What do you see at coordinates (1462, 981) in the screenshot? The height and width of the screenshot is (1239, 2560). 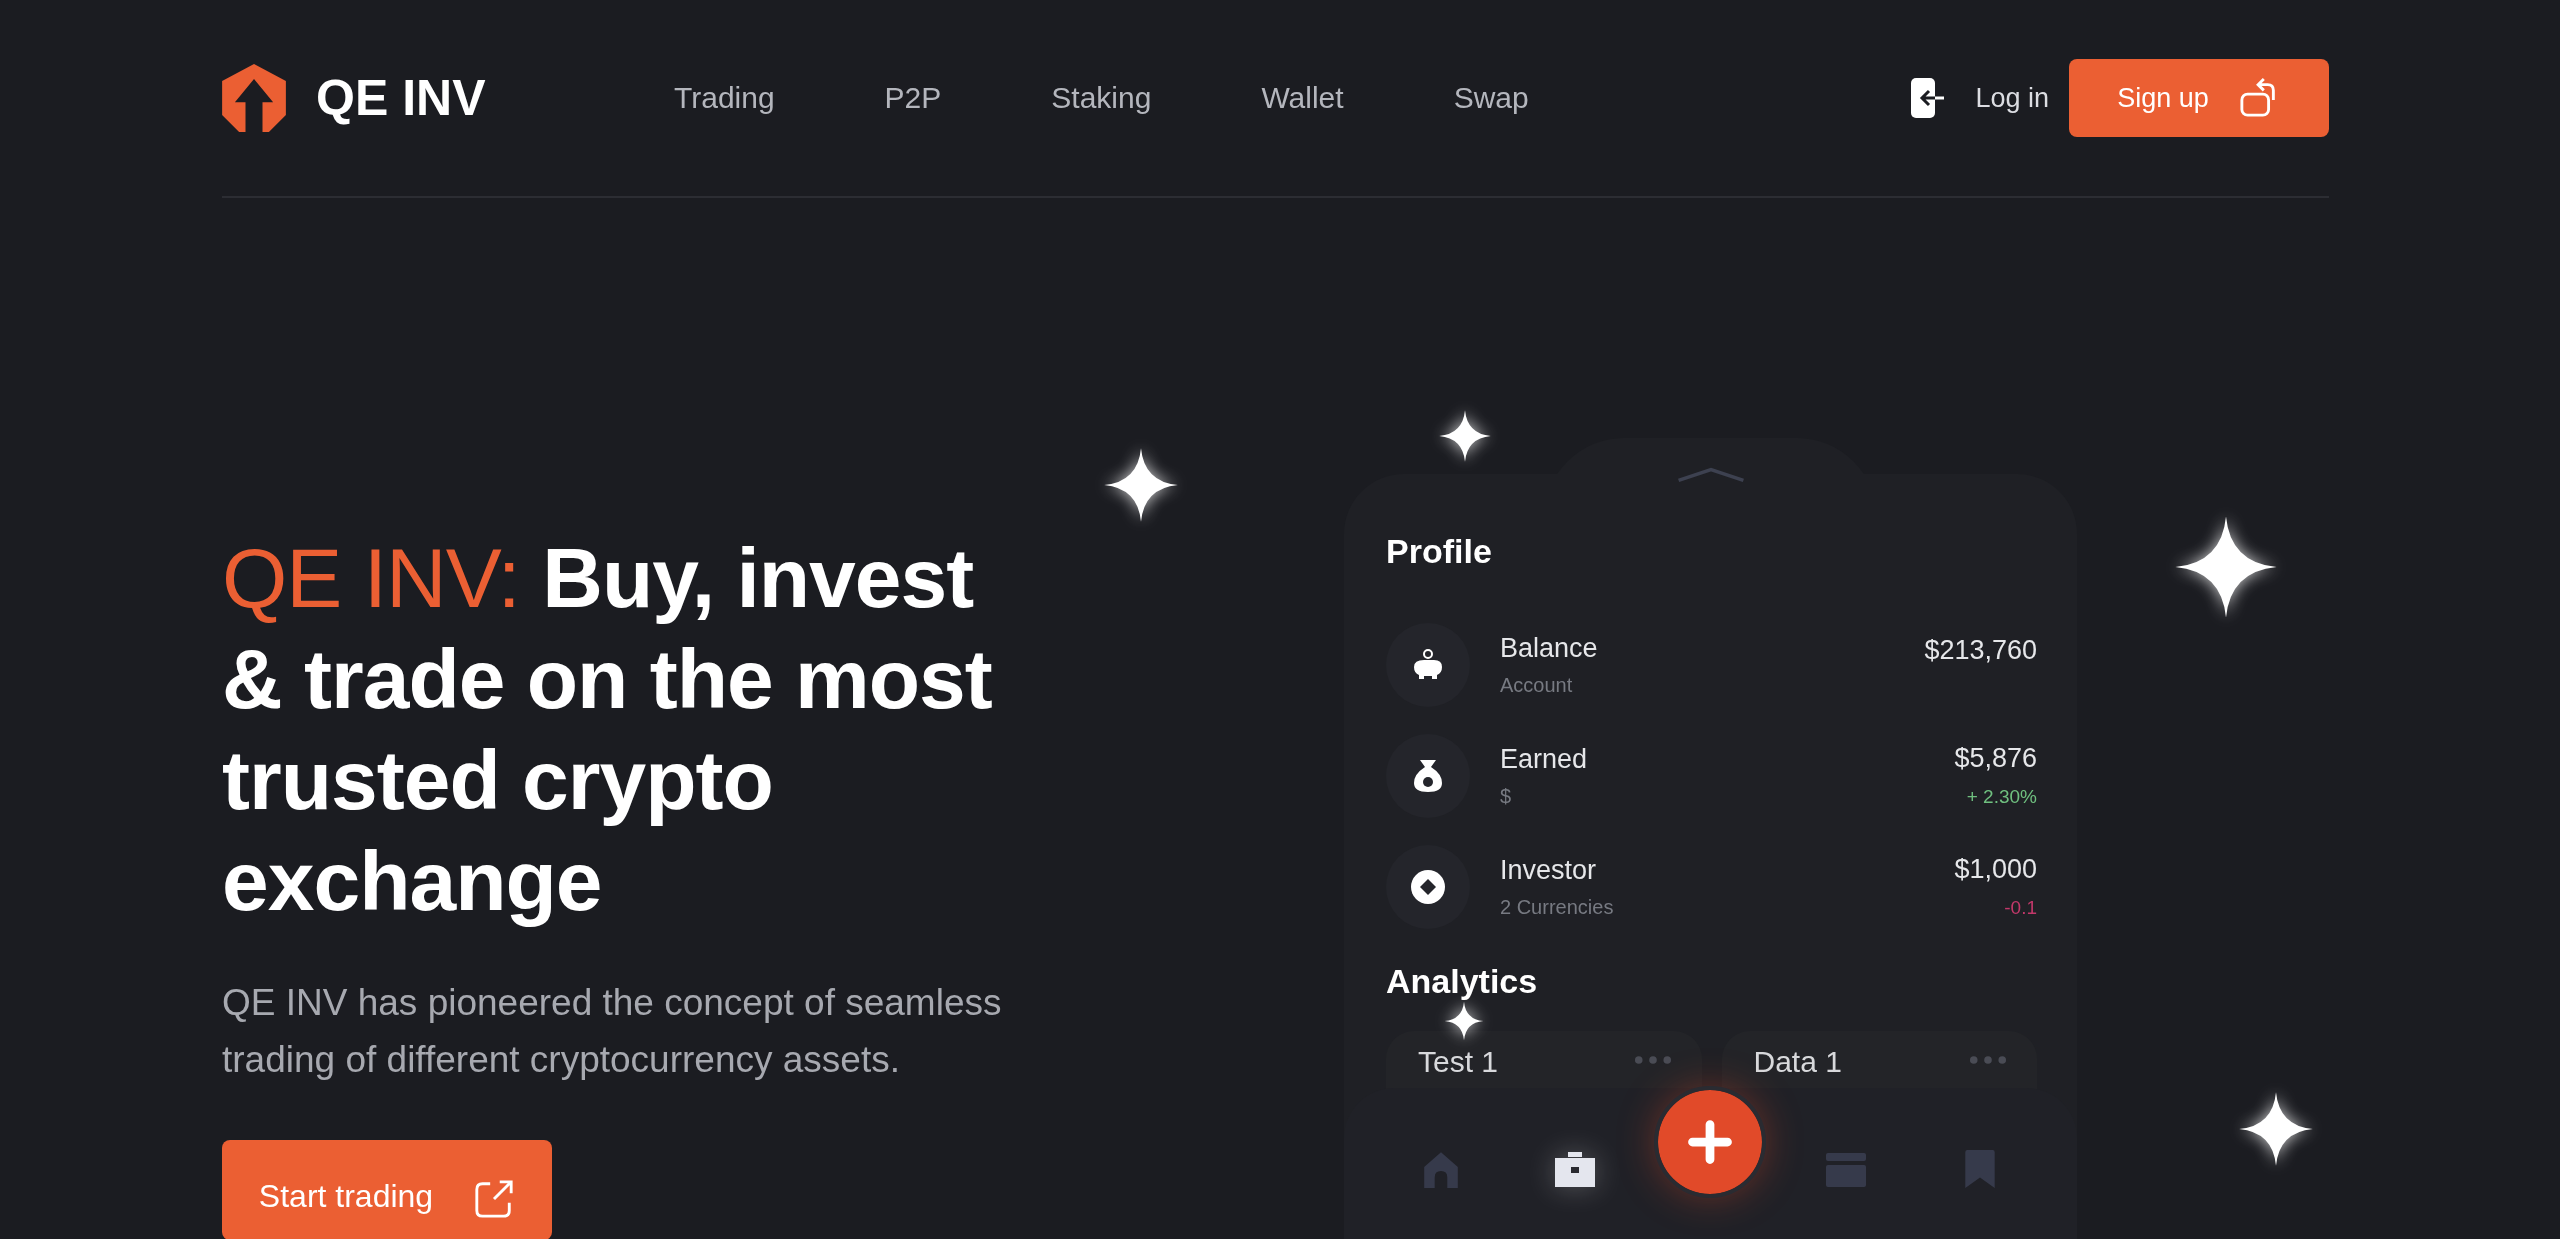 I see `section-title: Analytics` at bounding box center [1462, 981].